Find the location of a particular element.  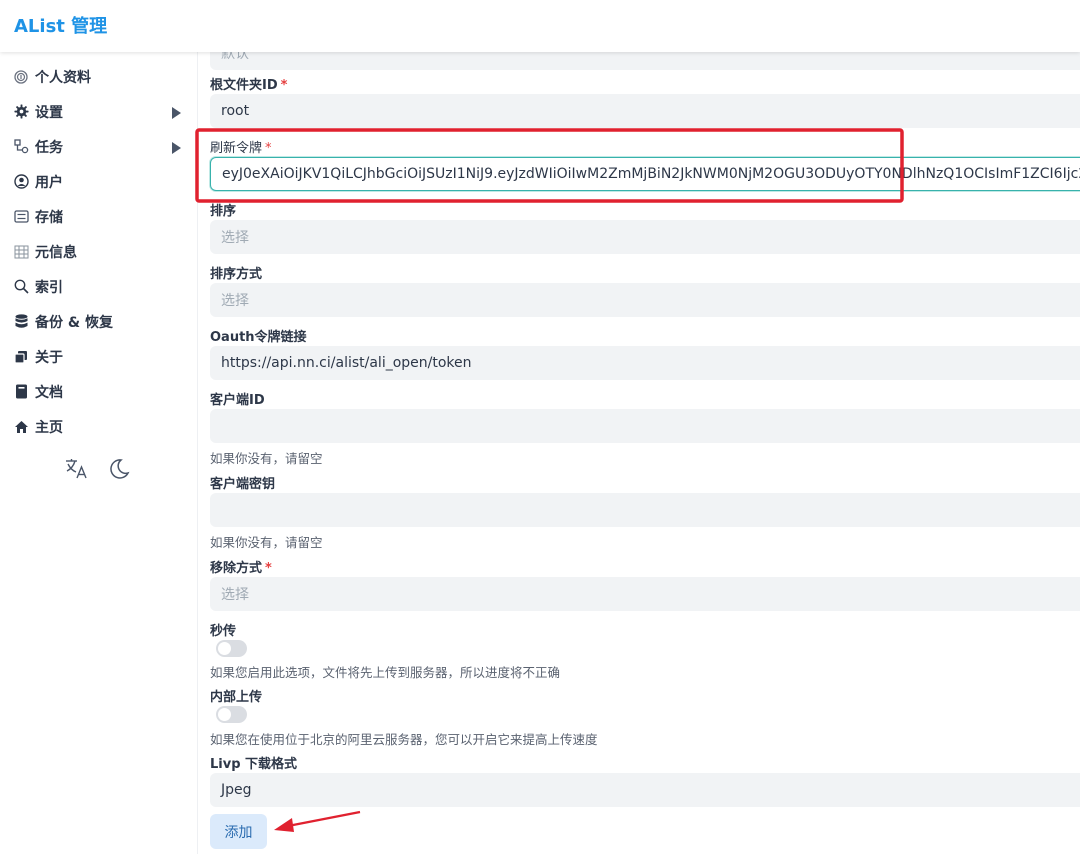

database-icon is located at coordinates (21, 322).